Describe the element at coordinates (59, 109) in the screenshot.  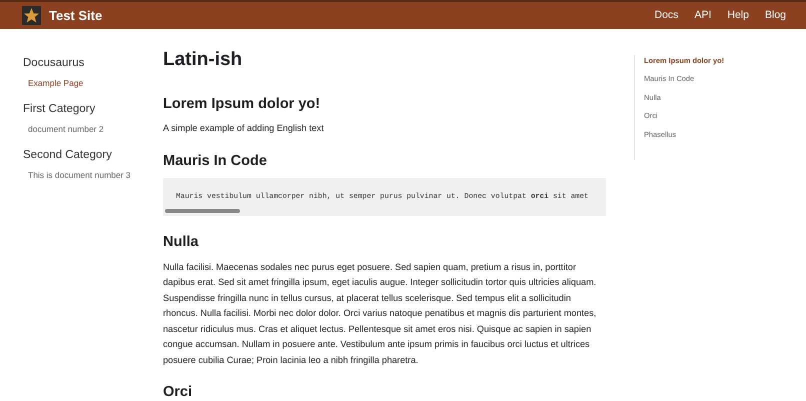
I see `sidebar-category: First Category` at that location.